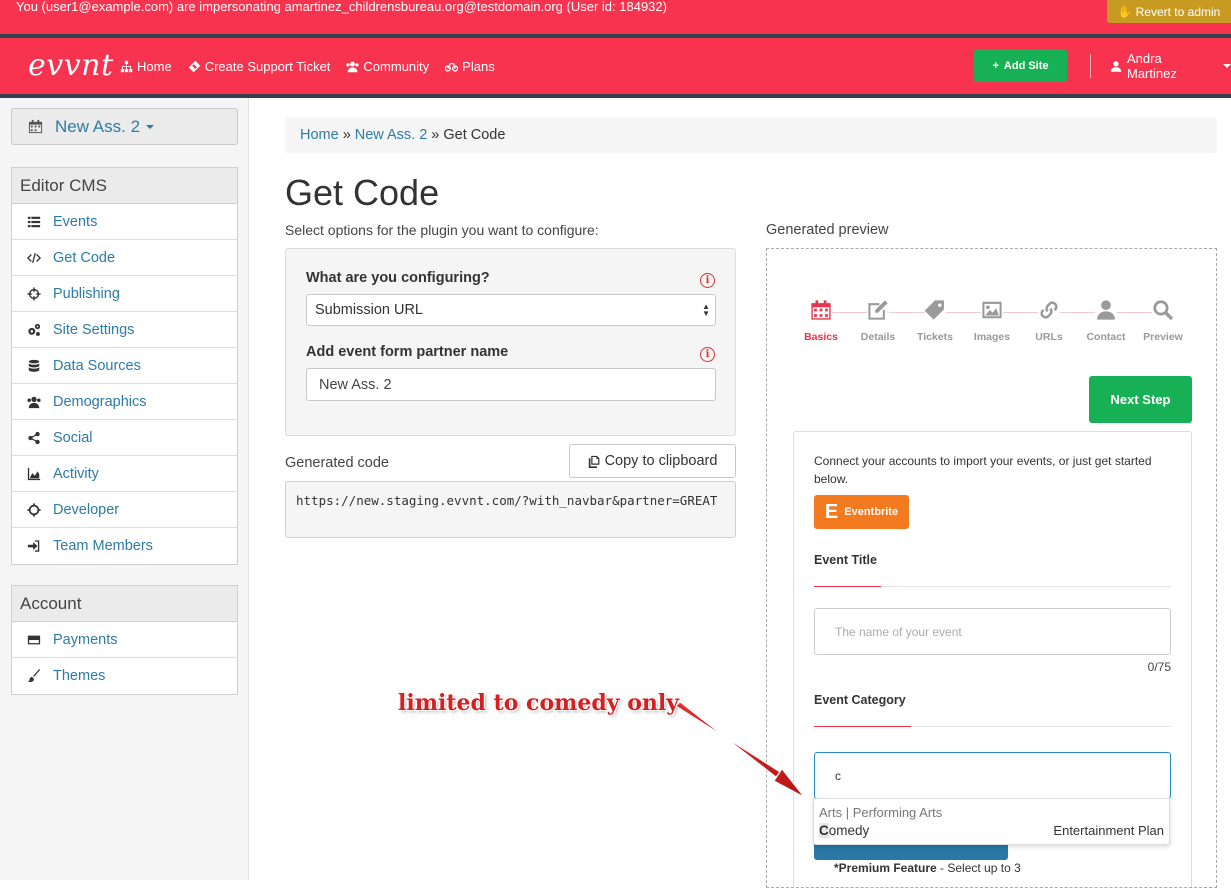  What do you see at coordinates (827, 230) in the screenshot?
I see `generated-preview-label: Generated preview` at bounding box center [827, 230].